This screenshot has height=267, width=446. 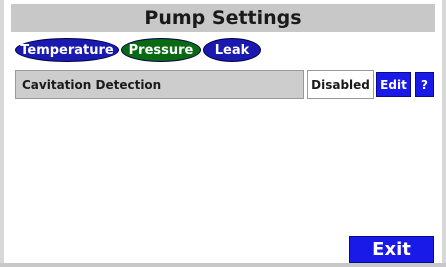 What do you see at coordinates (232, 50) in the screenshot?
I see `tab-leak: Leak` at bounding box center [232, 50].